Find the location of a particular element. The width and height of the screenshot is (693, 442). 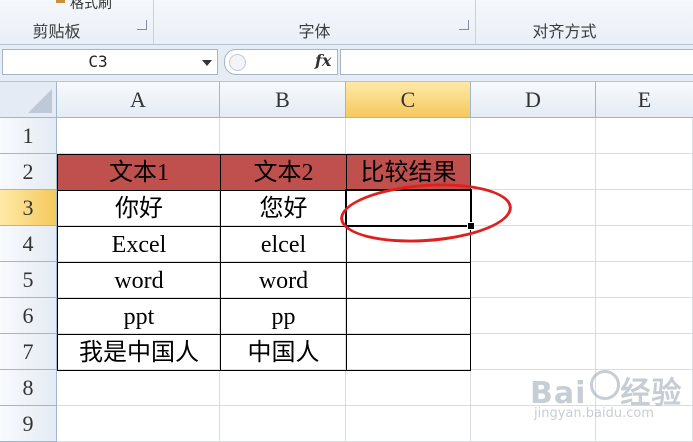

table-cell: Excel is located at coordinates (139, 244).